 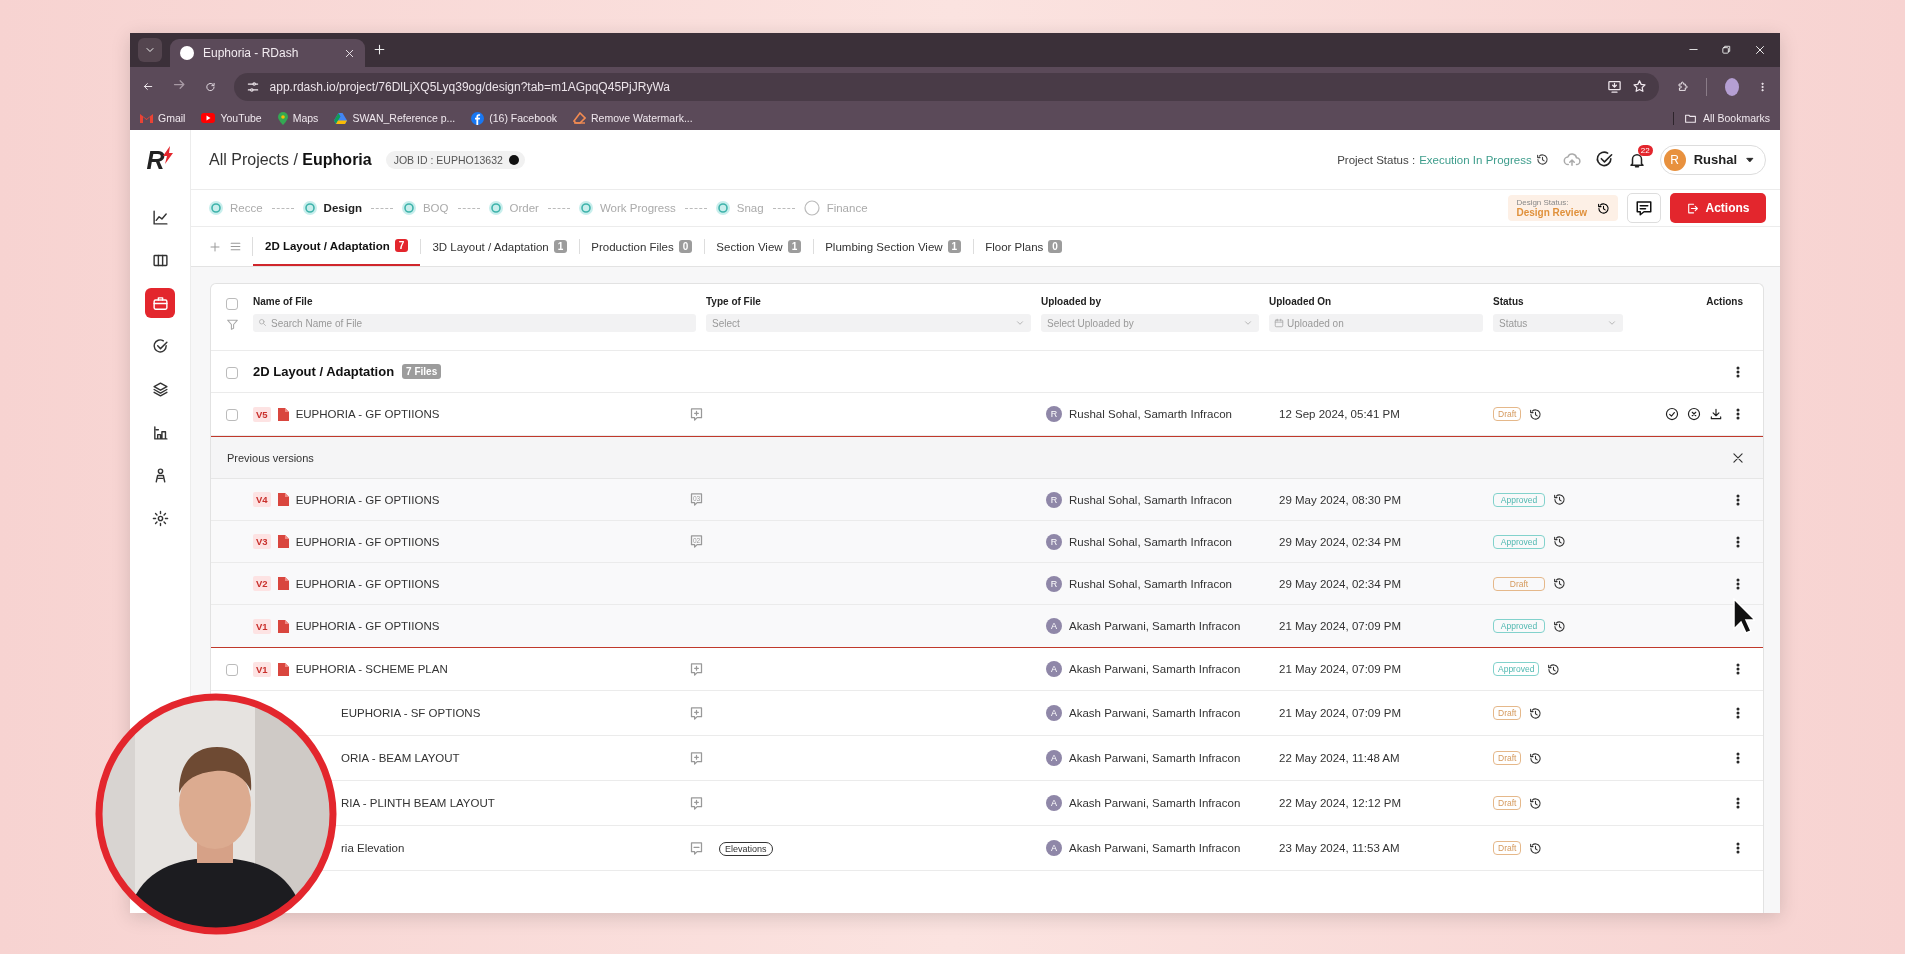 What do you see at coordinates (868, 323) in the screenshot?
I see `dropdown: Select` at bounding box center [868, 323].